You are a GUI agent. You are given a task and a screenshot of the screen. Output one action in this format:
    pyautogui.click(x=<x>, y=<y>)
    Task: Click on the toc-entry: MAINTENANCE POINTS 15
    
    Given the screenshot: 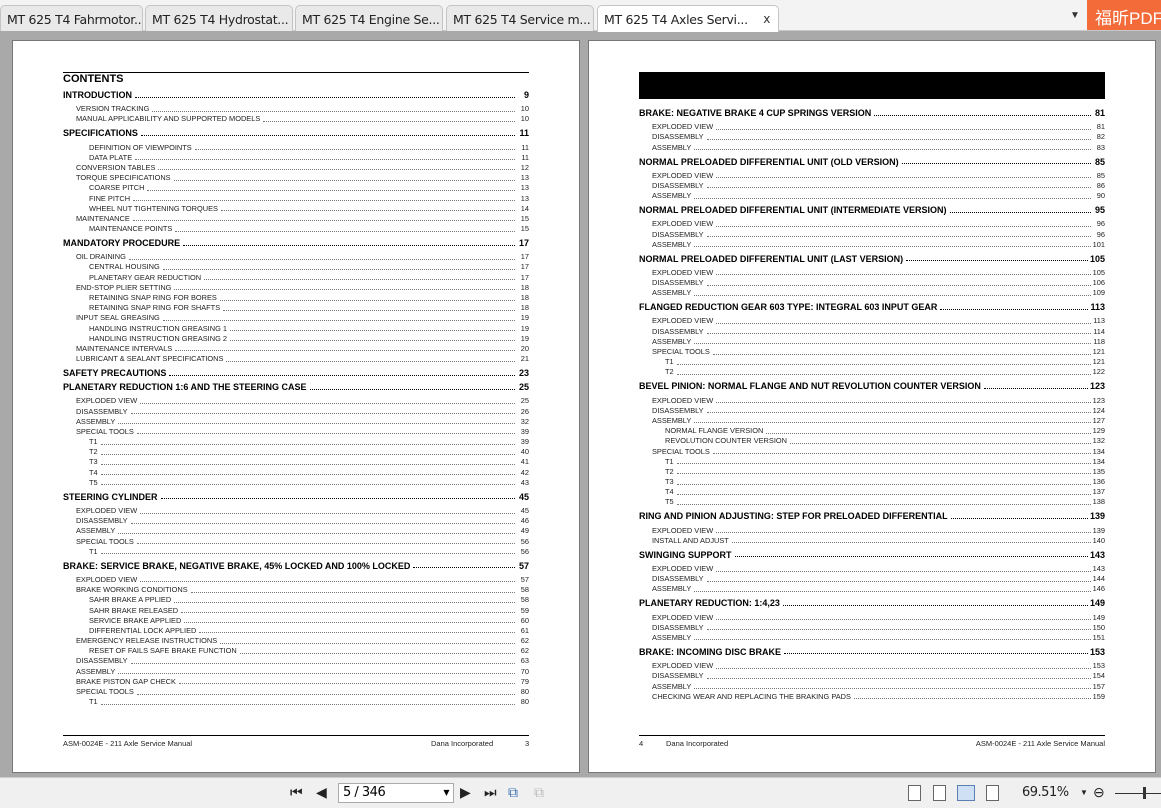 What is the action you would take?
    pyautogui.click(x=296, y=229)
    